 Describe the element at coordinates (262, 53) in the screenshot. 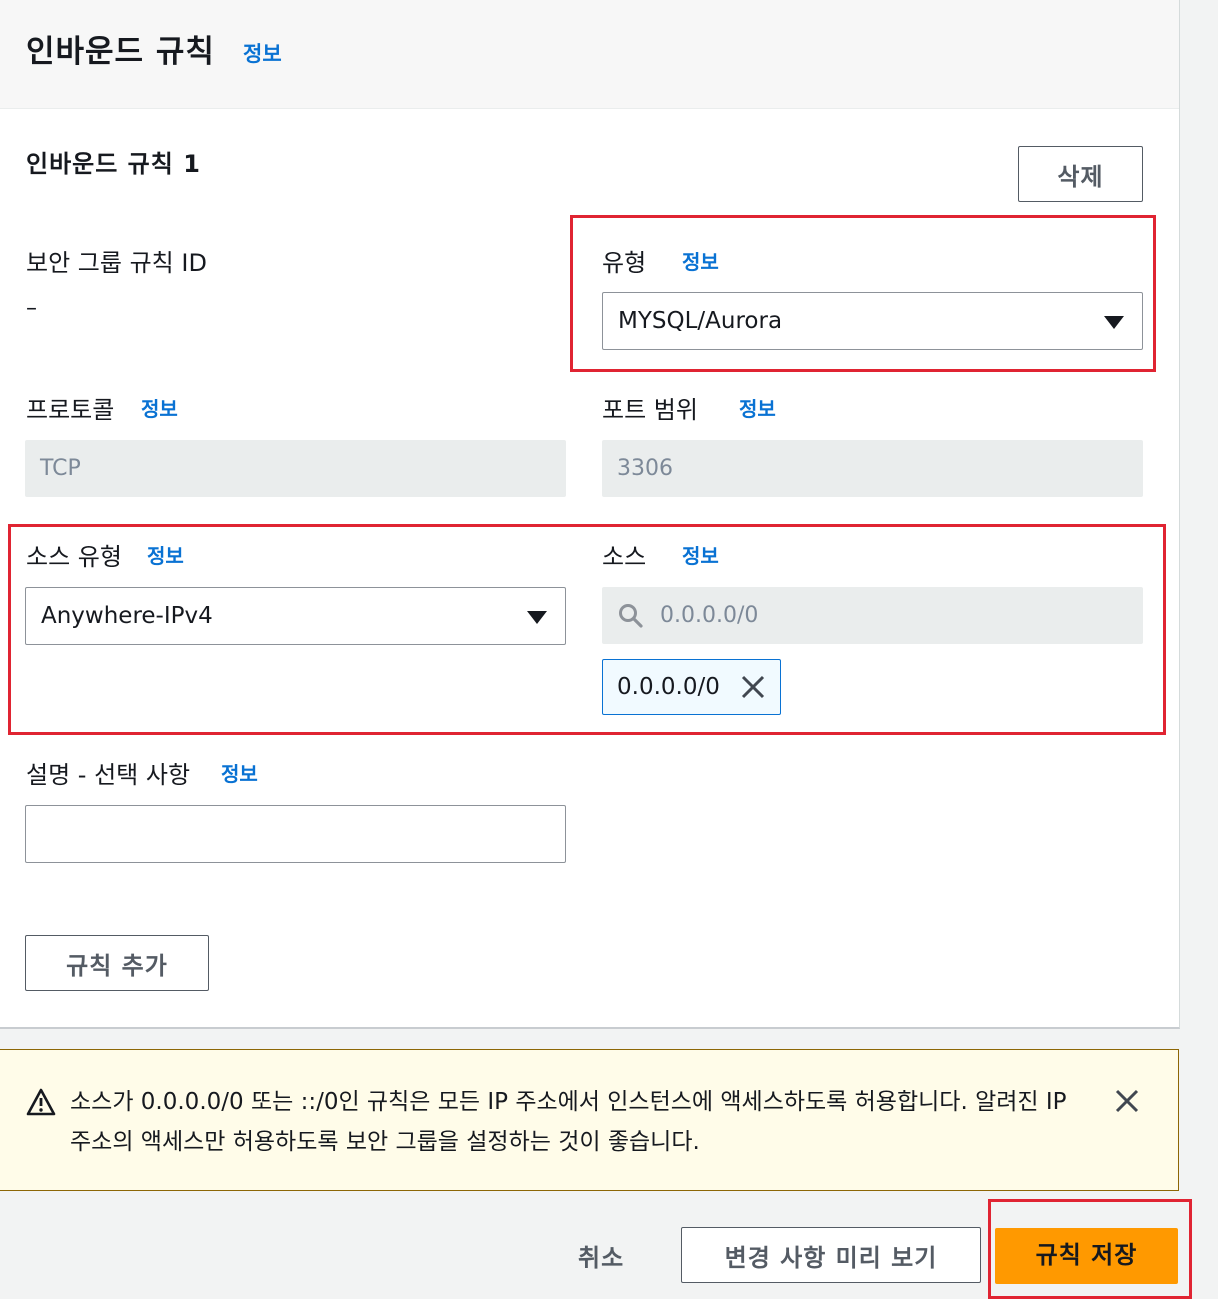

I see `header-info-link: 정보` at that location.